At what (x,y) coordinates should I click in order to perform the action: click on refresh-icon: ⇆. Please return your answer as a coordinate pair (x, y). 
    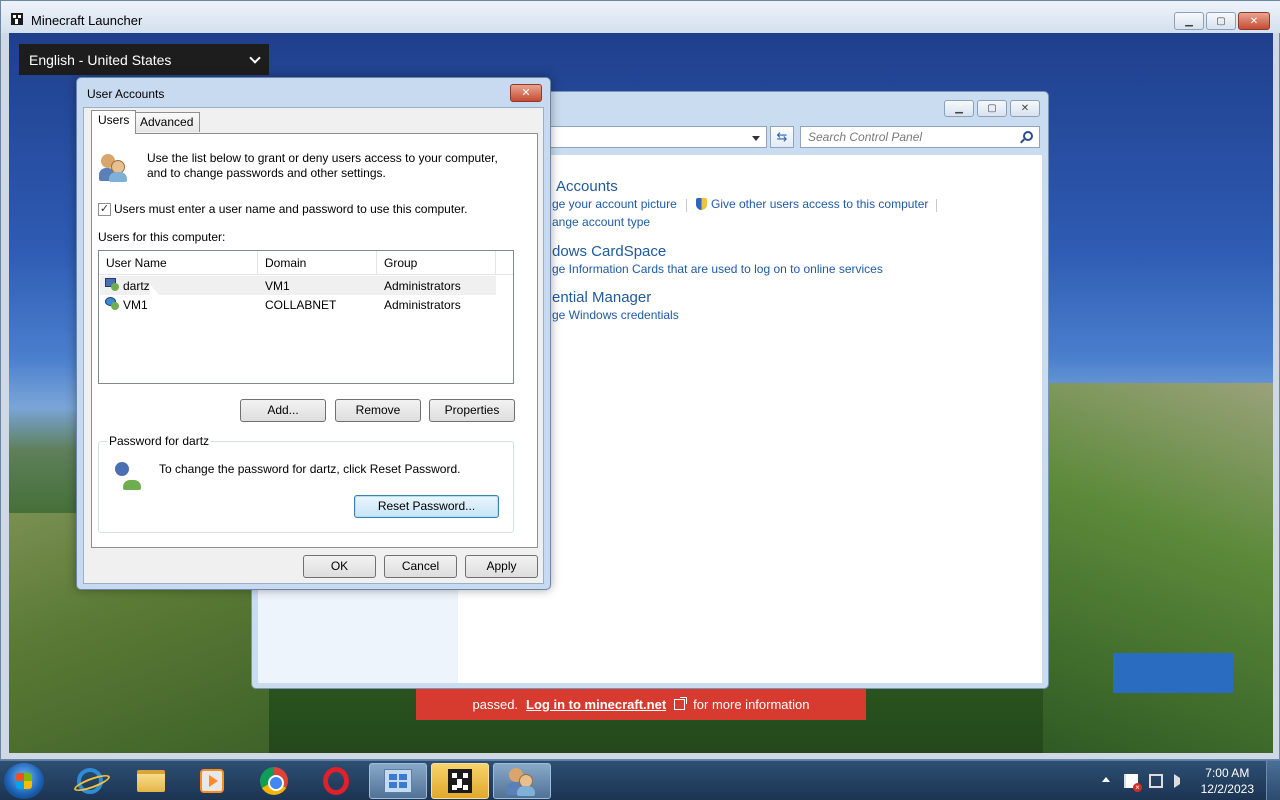
    Looking at the image, I should click on (782, 136).